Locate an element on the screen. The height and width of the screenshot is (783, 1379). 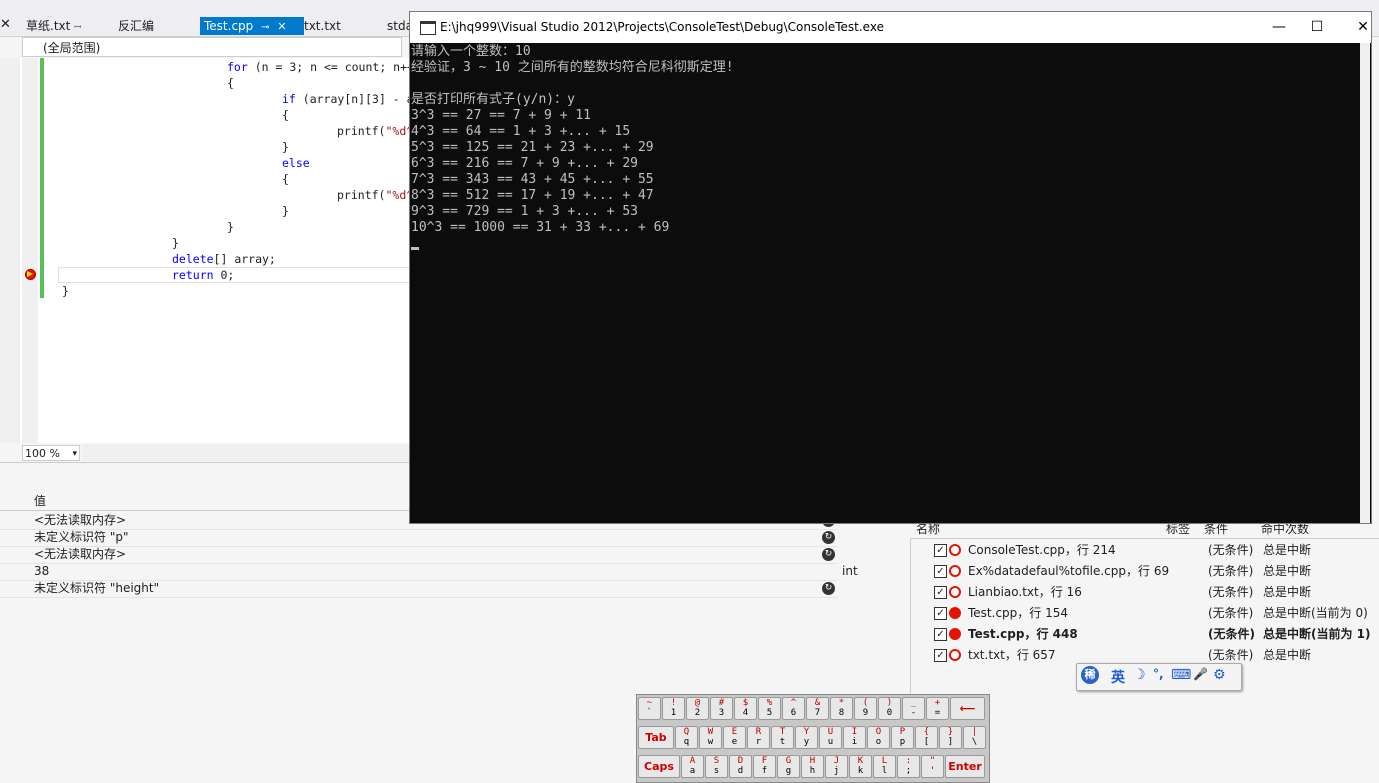
key: Hh is located at coordinates (812, 766).